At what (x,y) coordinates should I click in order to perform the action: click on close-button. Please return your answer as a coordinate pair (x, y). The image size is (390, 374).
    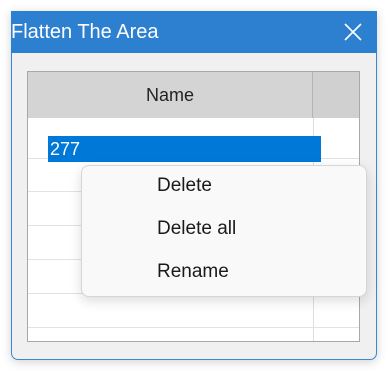
    Looking at the image, I should click on (353, 32).